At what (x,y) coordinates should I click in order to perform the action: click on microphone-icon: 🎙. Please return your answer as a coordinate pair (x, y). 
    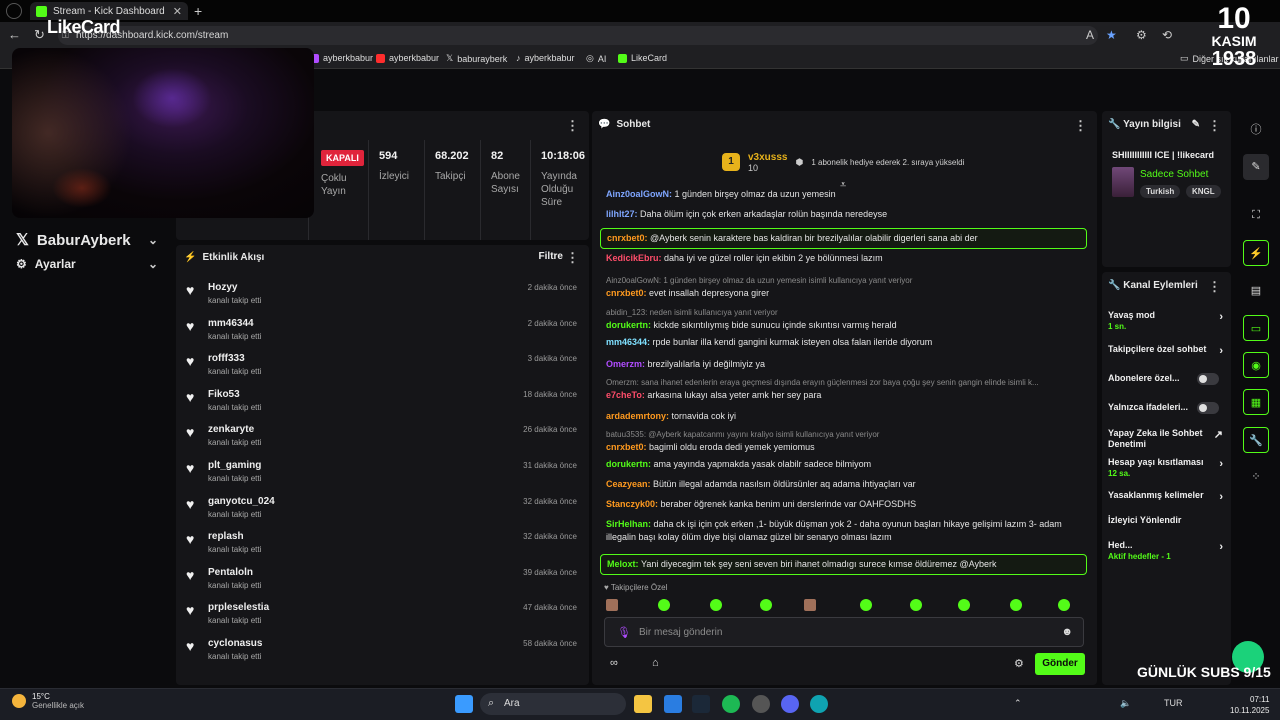
    Looking at the image, I should click on (624, 632).